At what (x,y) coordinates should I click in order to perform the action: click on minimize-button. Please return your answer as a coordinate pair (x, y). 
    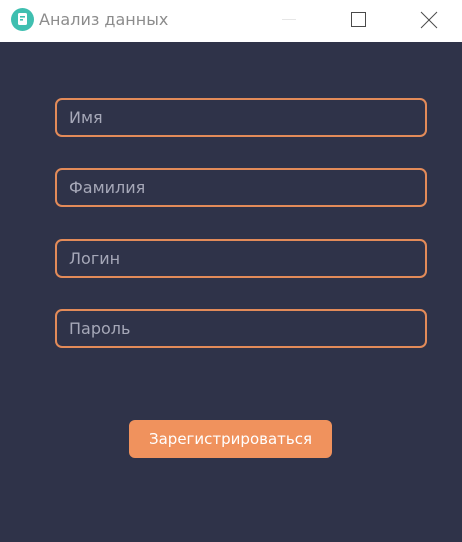
    Looking at the image, I should click on (288, 21).